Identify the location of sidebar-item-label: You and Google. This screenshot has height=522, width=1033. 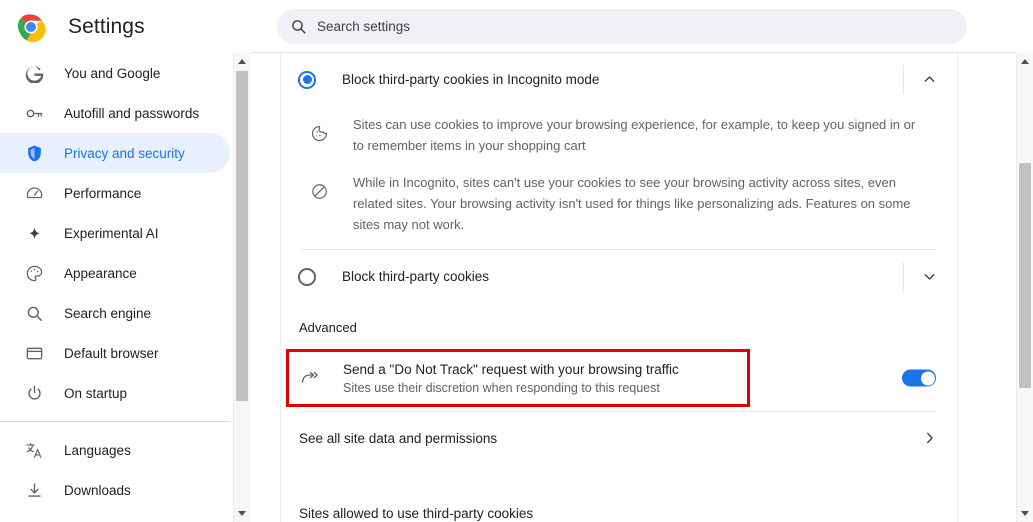
(112, 73).